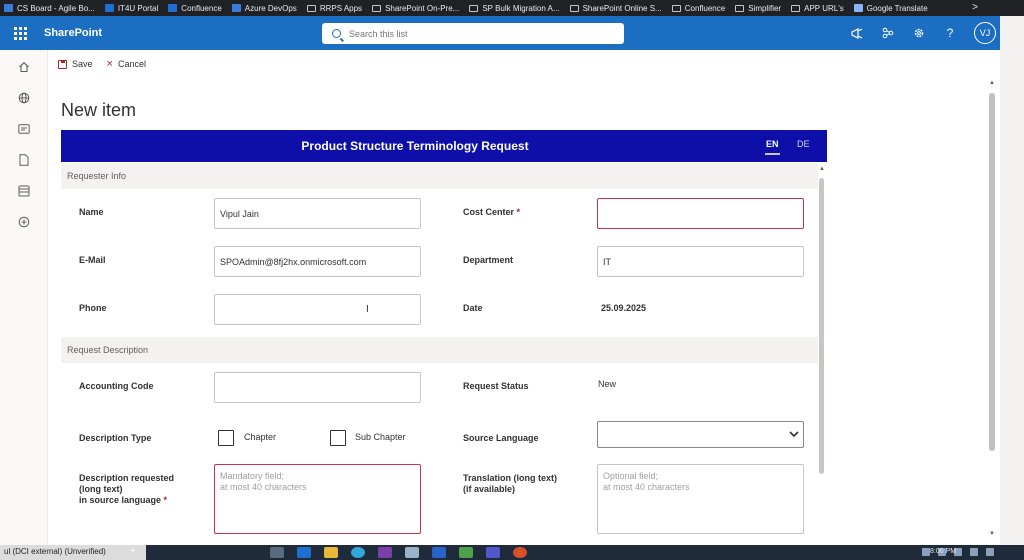  I want to click on left-nav-rail, so click(24, 297).